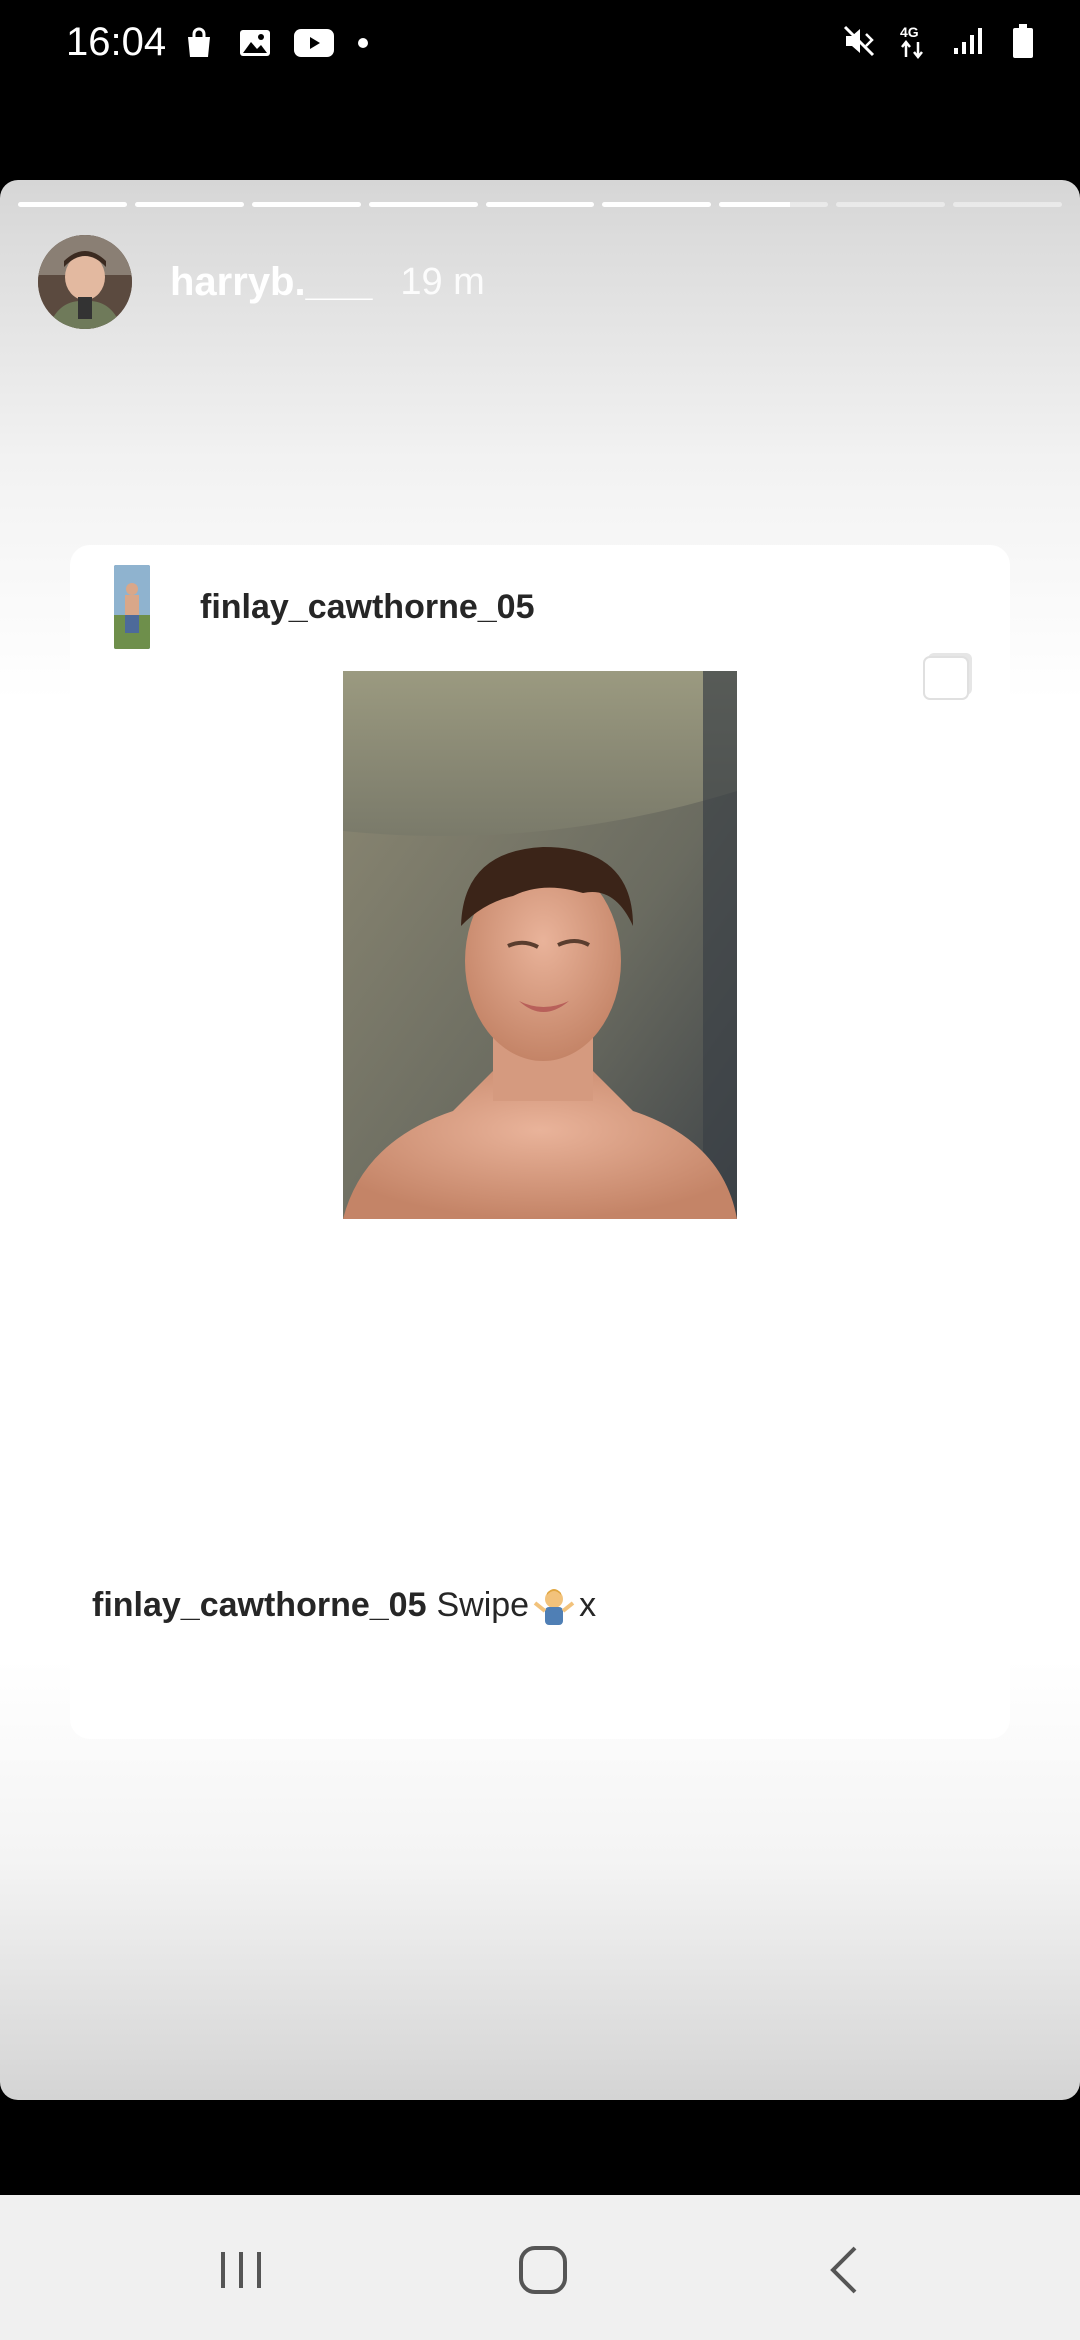  I want to click on caption-suffix: x, so click(588, 1604).